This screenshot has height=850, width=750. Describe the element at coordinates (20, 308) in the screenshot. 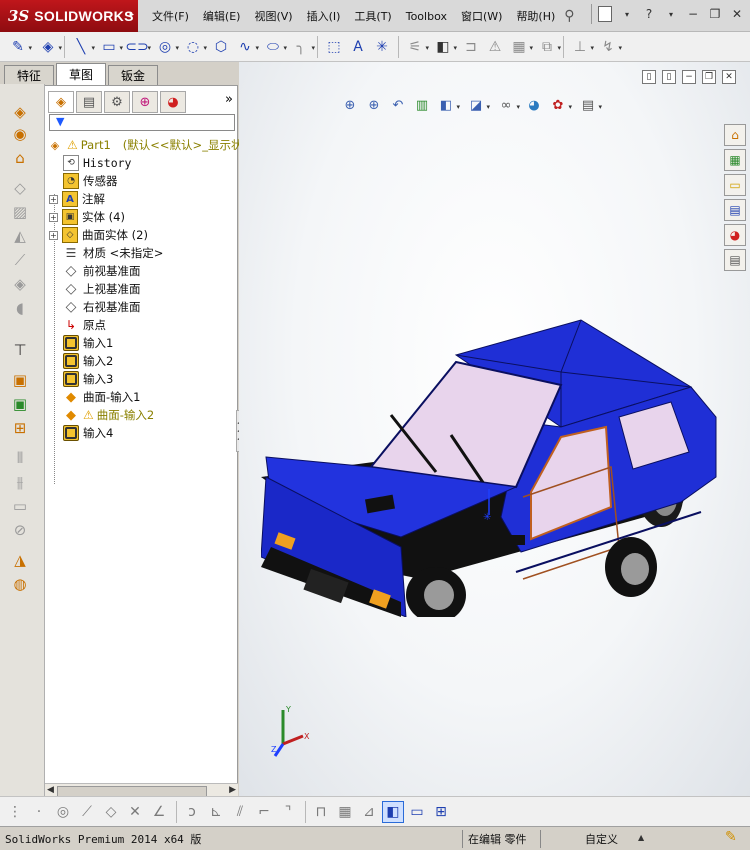

I see `fillet-feature-icon: ◖` at that location.